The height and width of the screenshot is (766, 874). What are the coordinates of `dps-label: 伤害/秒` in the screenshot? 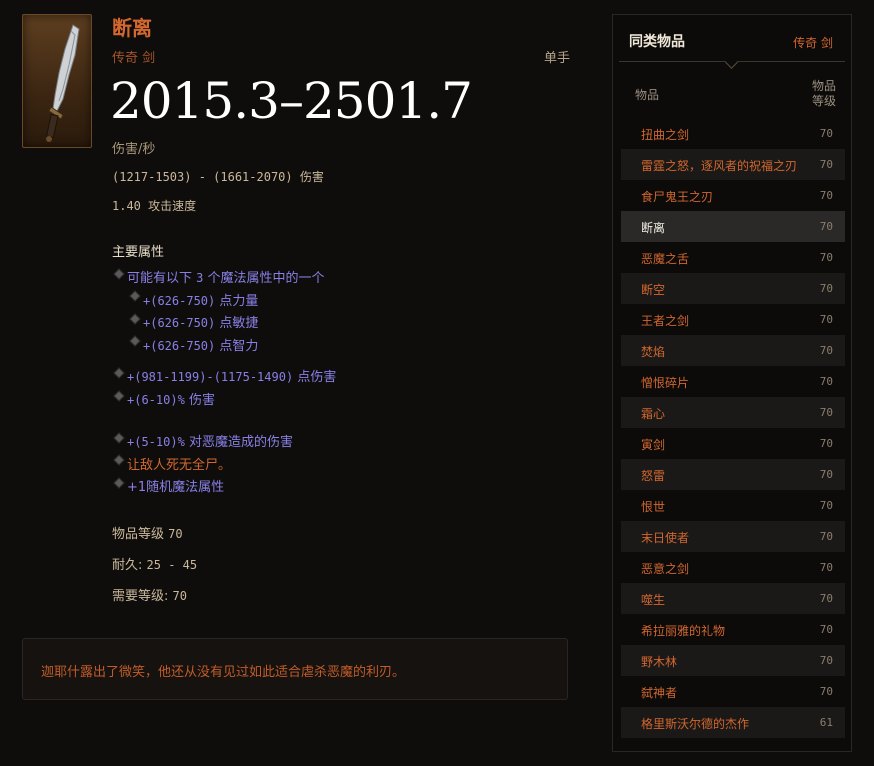 It's located at (134, 149).